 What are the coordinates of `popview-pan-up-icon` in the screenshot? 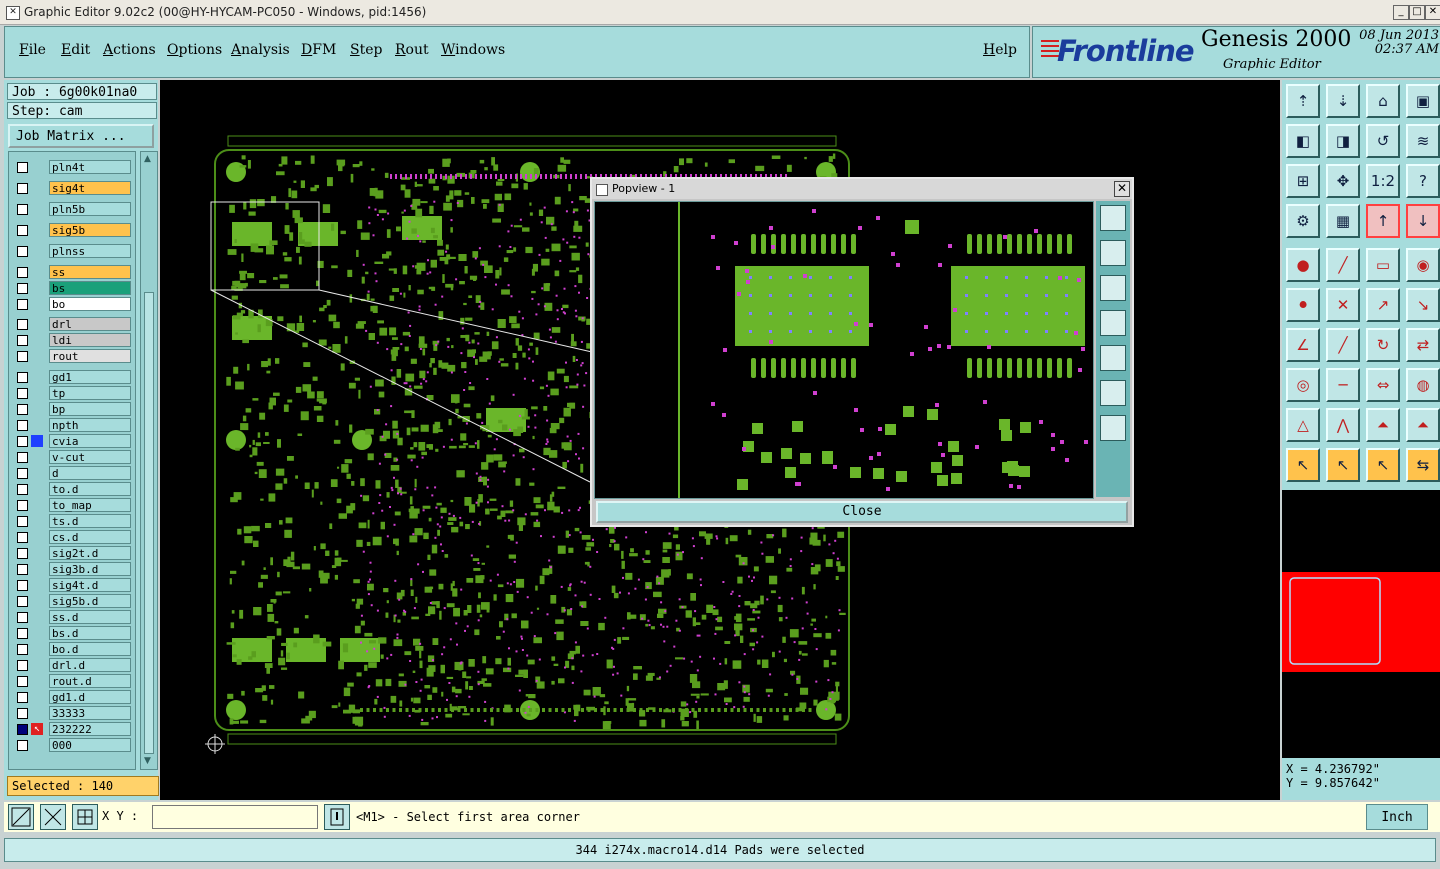 It's located at (1113, 253).